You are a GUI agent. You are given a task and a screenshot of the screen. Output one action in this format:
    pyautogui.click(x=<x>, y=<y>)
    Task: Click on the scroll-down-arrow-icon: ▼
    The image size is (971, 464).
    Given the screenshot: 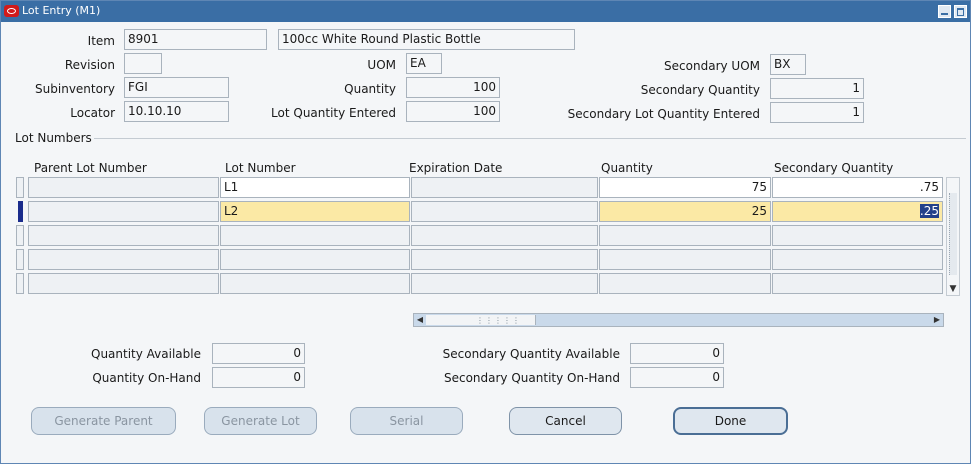 What is the action you would take?
    pyautogui.click(x=953, y=289)
    